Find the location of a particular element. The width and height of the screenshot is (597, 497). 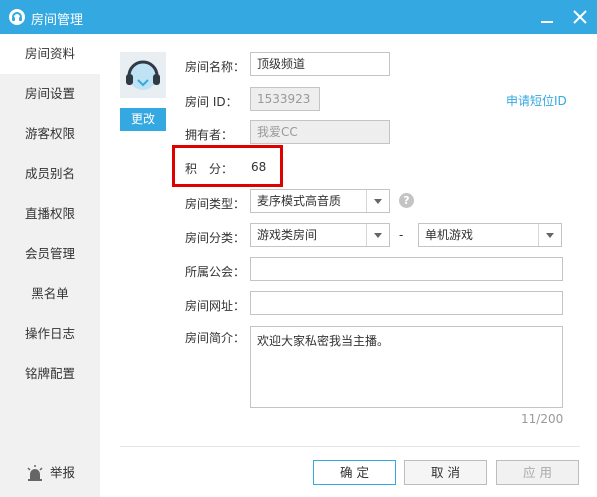

sidebar-item-nameplate-config: 铭牌配置 is located at coordinates (50, 374).